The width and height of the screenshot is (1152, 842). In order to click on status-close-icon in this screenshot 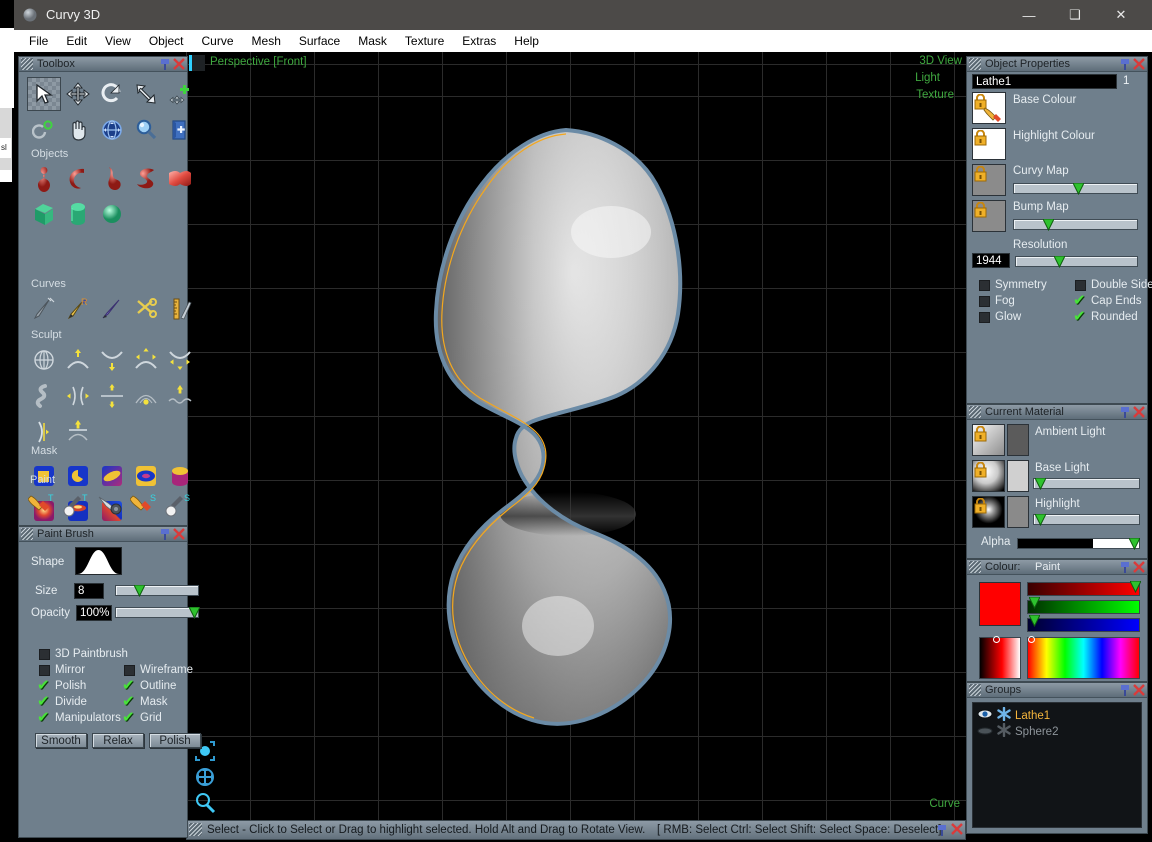, I will do `click(957, 829)`.